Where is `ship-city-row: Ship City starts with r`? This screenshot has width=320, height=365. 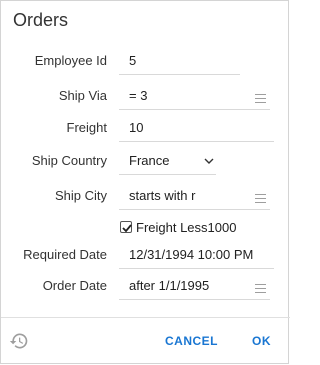
ship-city-row: Ship City starts with r is located at coordinates (145, 197).